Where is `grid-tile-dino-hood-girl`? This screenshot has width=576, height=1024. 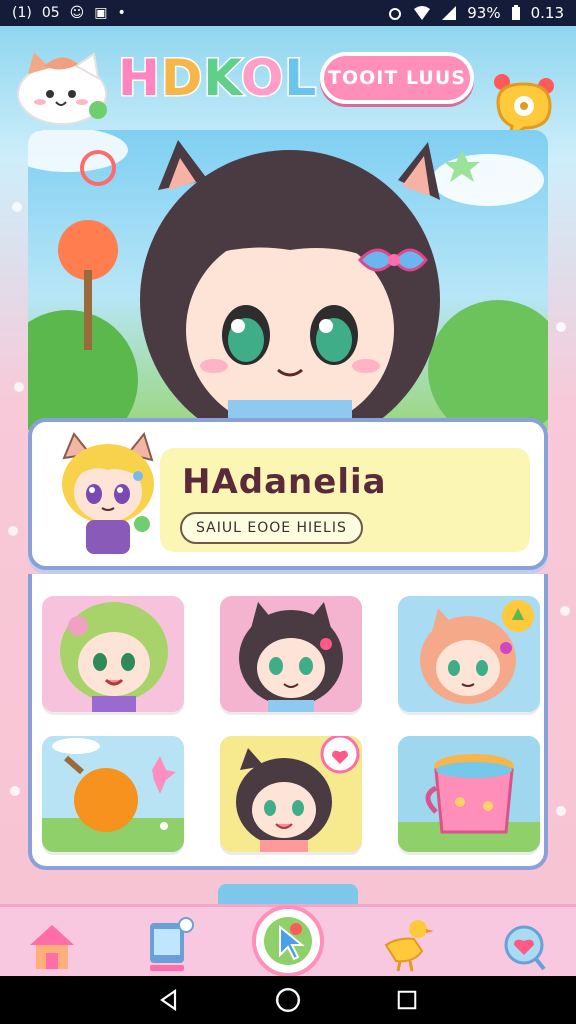
grid-tile-dino-hood-girl is located at coordinates (113, 654).